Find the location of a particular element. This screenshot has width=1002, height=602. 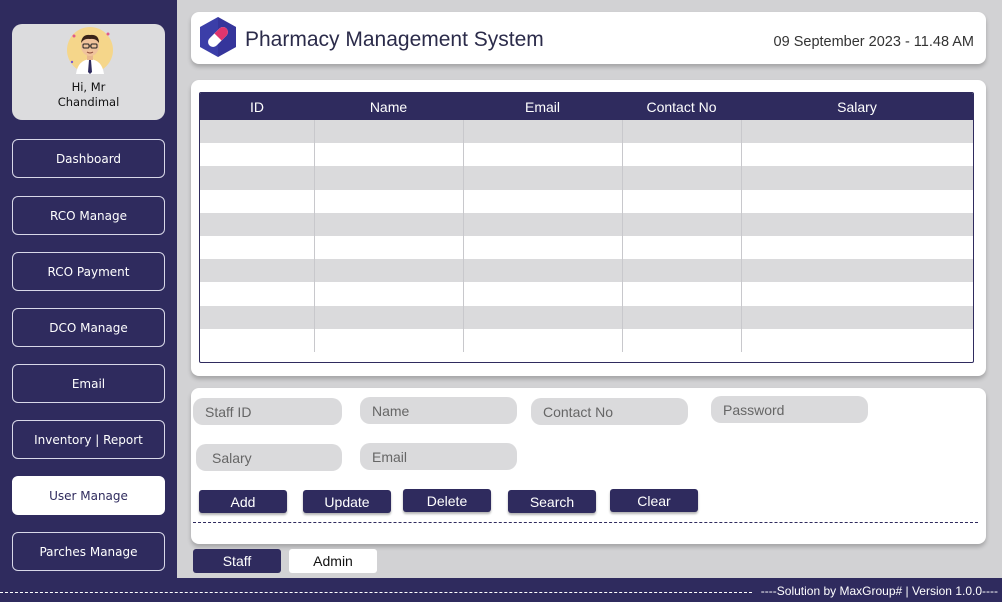

salary-input is located at coordinates (269, 457).